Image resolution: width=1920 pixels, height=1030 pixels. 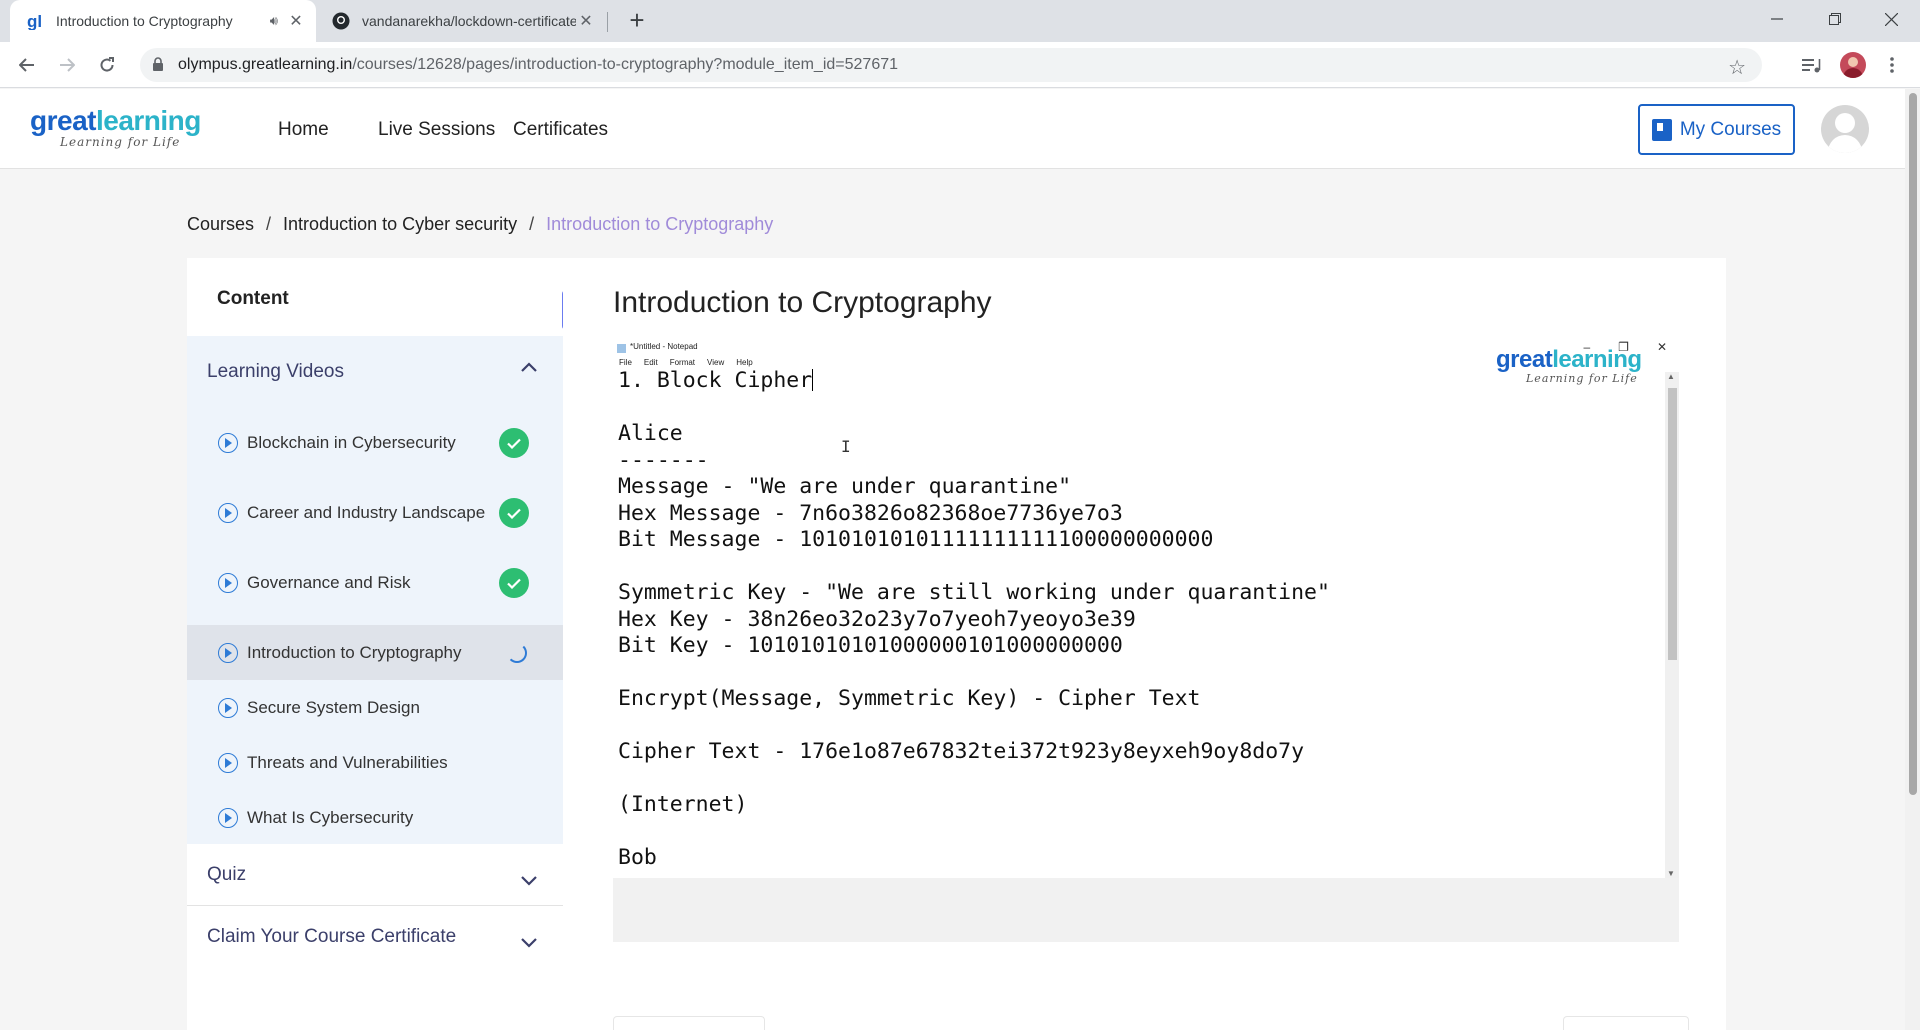 What do you see at coordinates (846, 446) in the screenshot?
I see `text-cursor-icon: I` at bounding box center [846, 446].